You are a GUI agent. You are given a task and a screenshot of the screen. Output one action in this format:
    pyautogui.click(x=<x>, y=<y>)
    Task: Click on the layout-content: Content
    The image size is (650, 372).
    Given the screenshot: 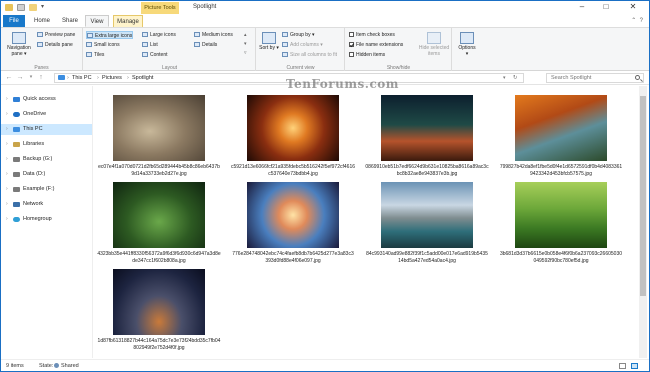 What is the action you would take?
    pyautogui.click(x=155, y=55)
    